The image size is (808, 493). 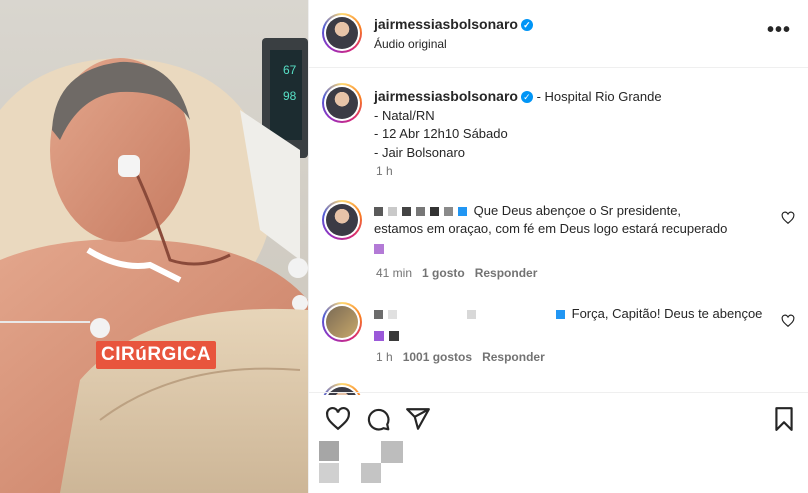 I want to click on comment-likes: 1 gosto, so click(x=443, y=273).